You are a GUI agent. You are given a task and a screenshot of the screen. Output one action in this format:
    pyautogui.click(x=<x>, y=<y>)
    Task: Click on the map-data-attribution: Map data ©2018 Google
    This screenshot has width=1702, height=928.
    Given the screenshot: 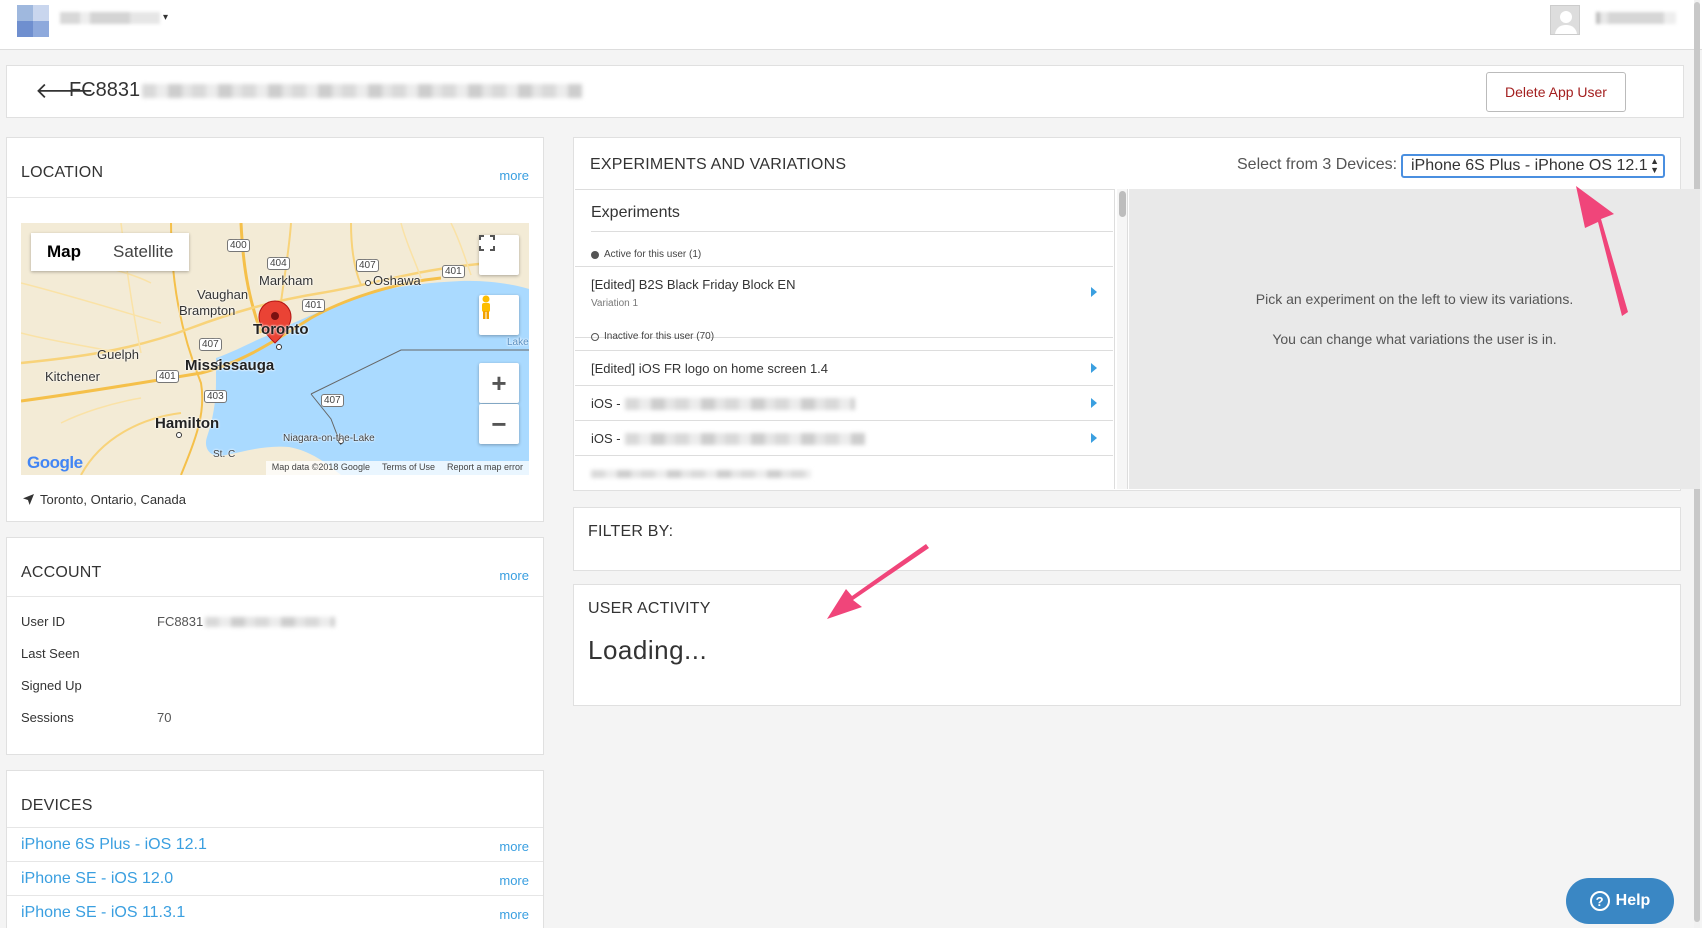 What is the action you would take?
    pyautogui.click(x=320, y=467)
    